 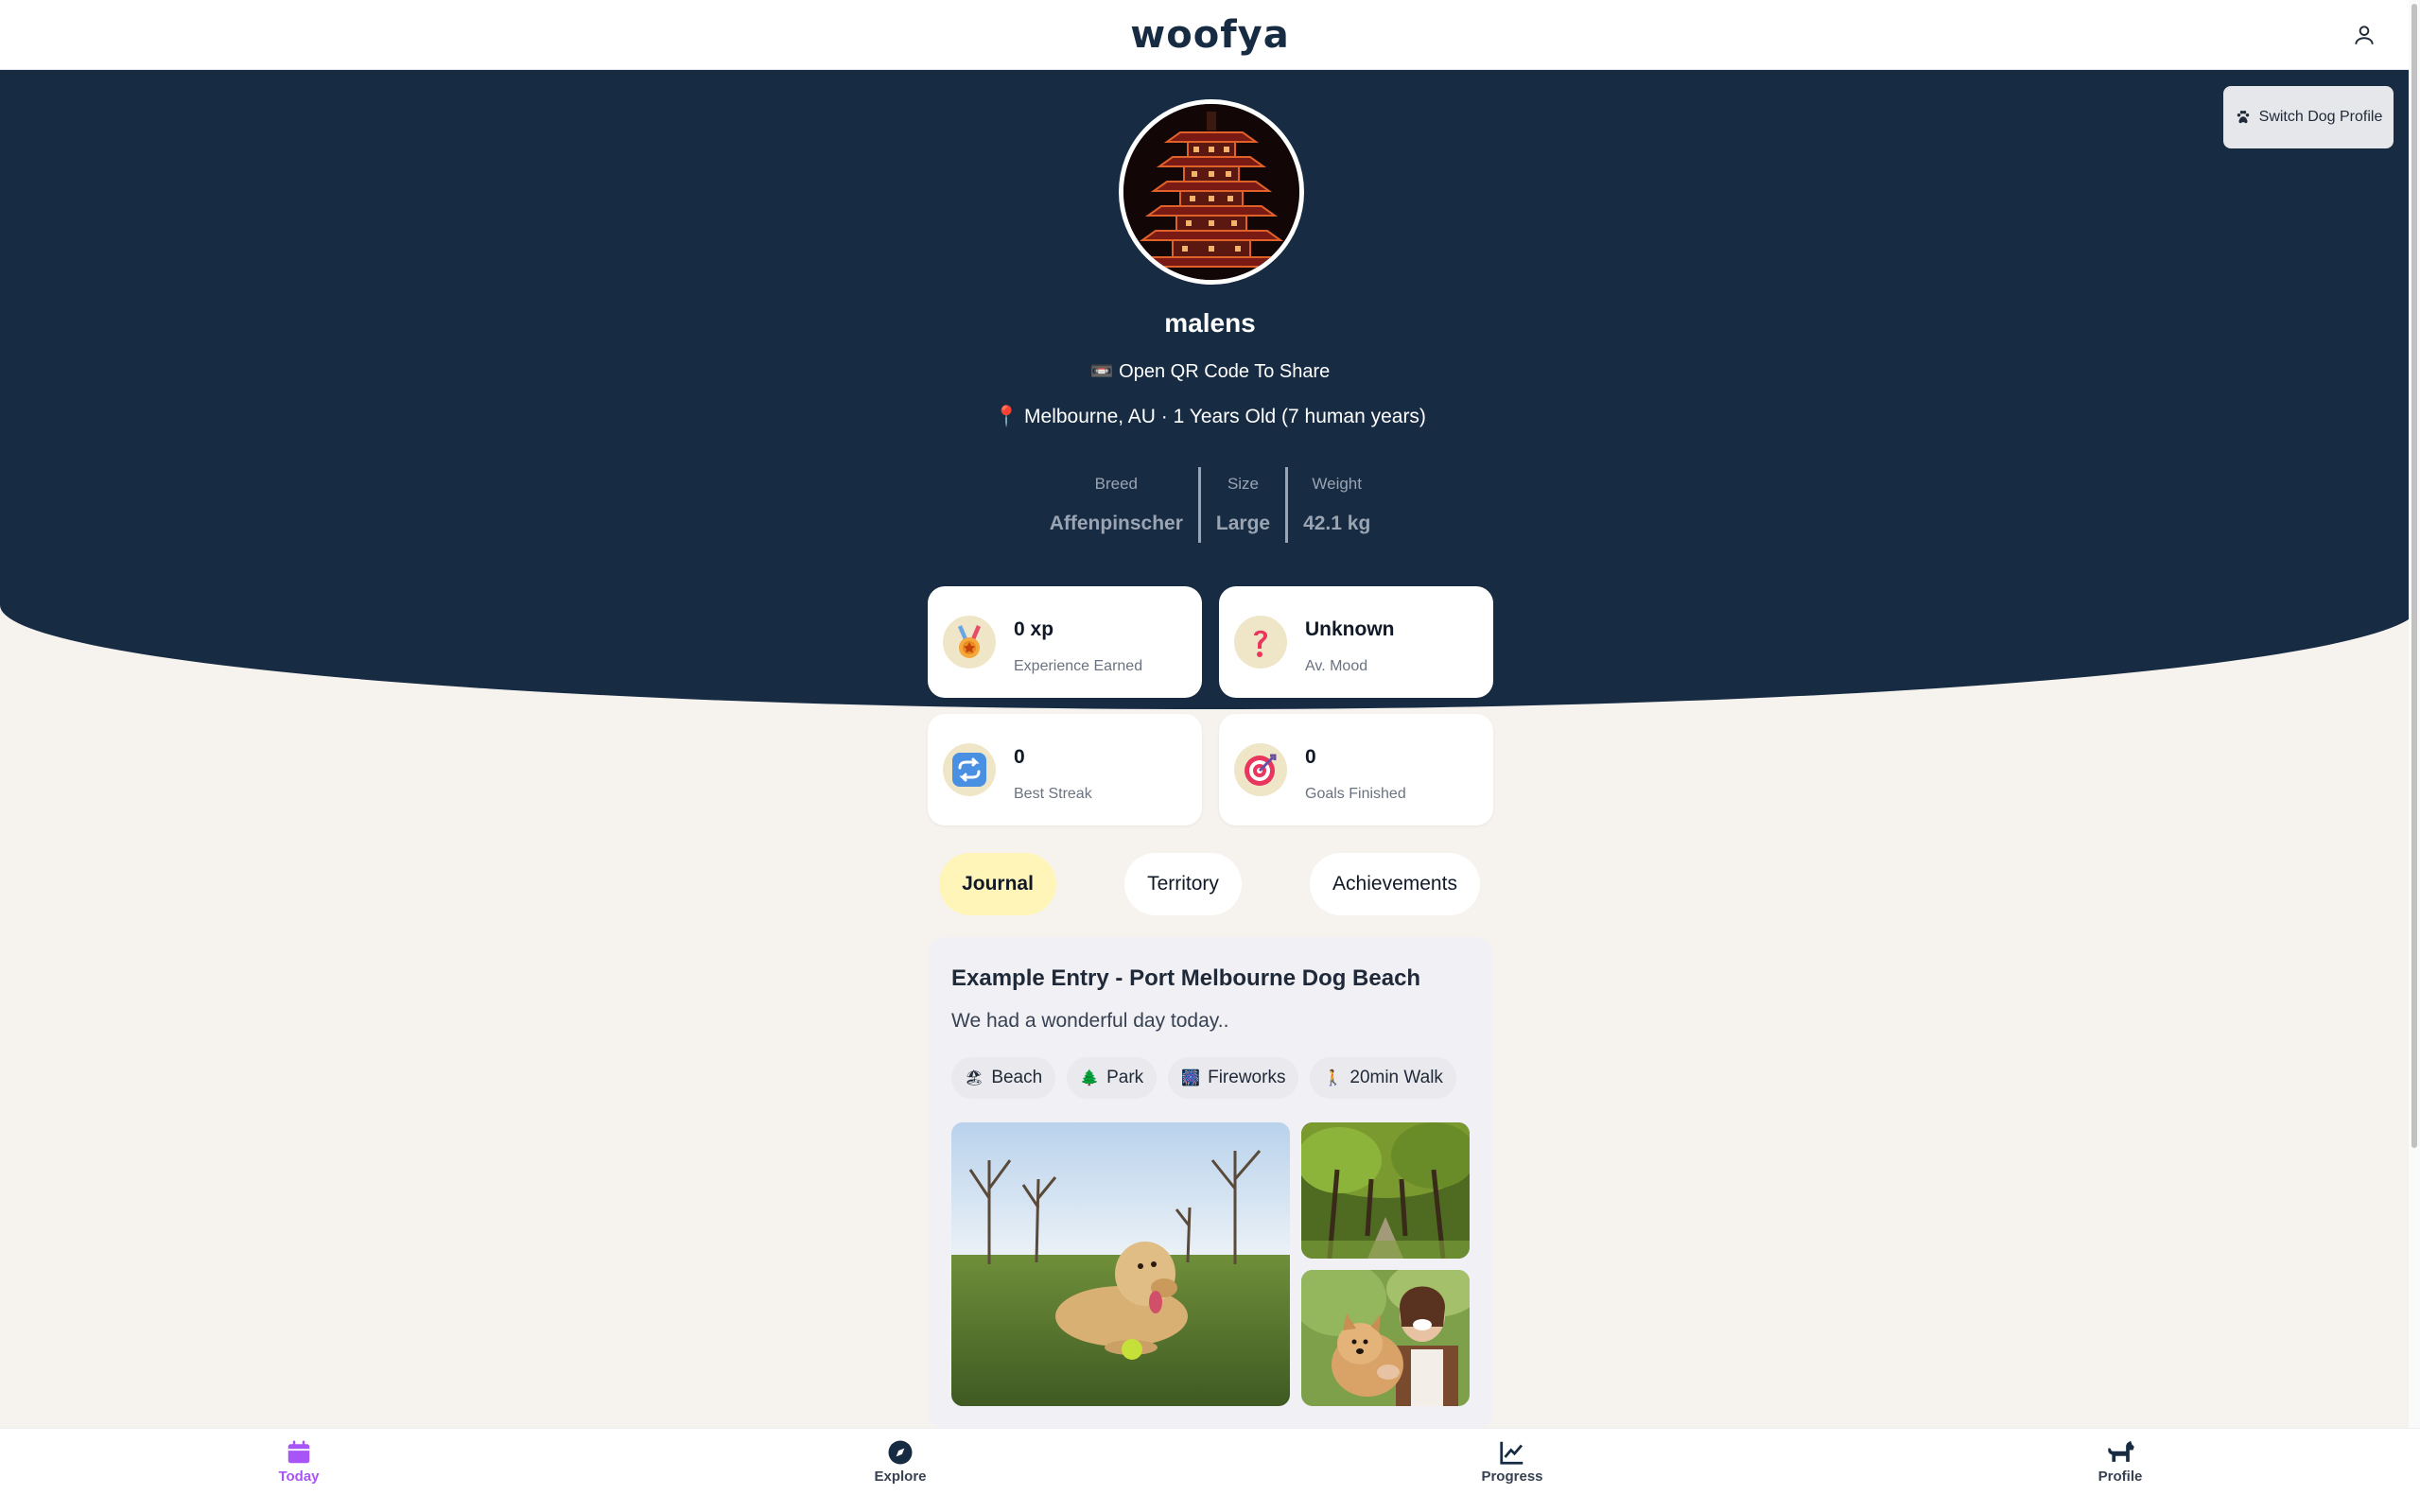 I want to click on entry-photo-woman-puppy, so click(x=1386, y=1338).